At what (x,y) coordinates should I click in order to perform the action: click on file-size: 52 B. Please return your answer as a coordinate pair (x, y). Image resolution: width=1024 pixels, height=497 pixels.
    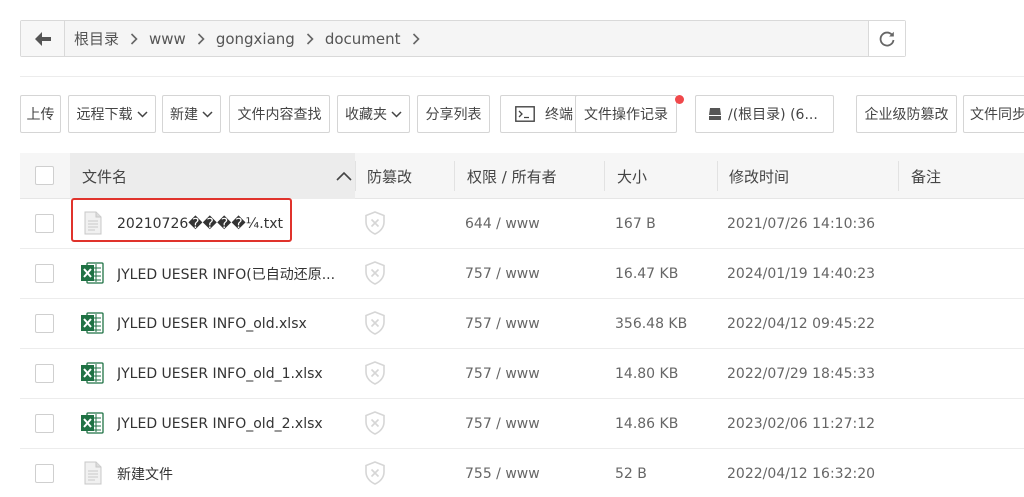
    Looking at the image, I should click on (631, 474).